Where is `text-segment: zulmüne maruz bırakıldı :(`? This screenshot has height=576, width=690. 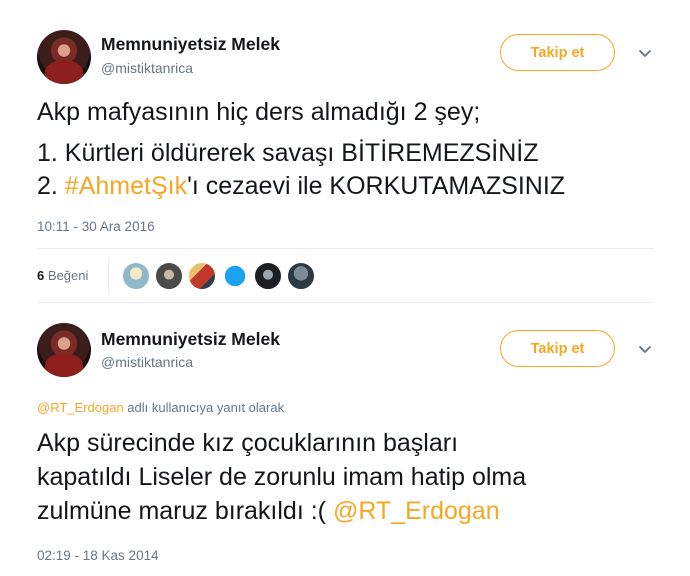
text-segment: zulmüne maruz bırakıldı :( is located at coordinates (185, 511).